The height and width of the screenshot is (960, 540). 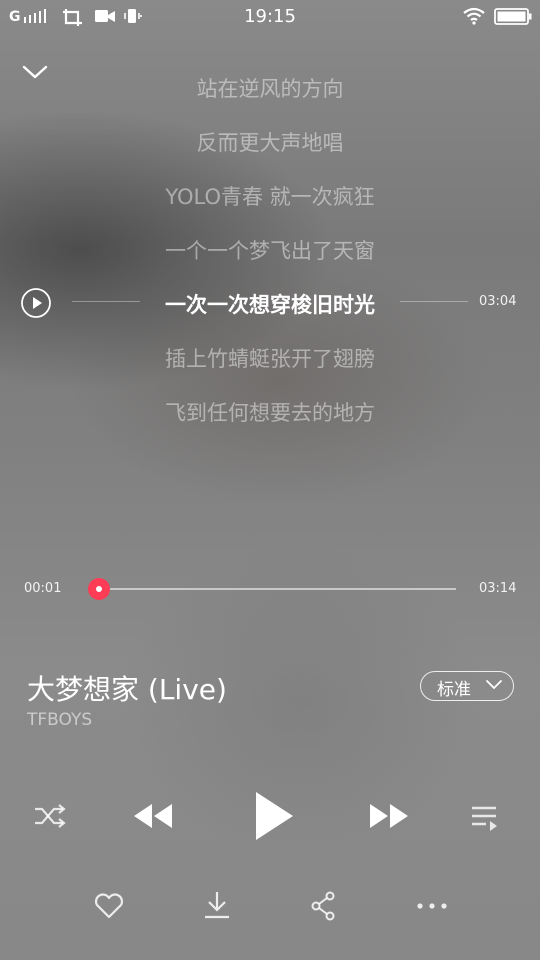 I want to click on playlist-button, so click(x=484, y=817).